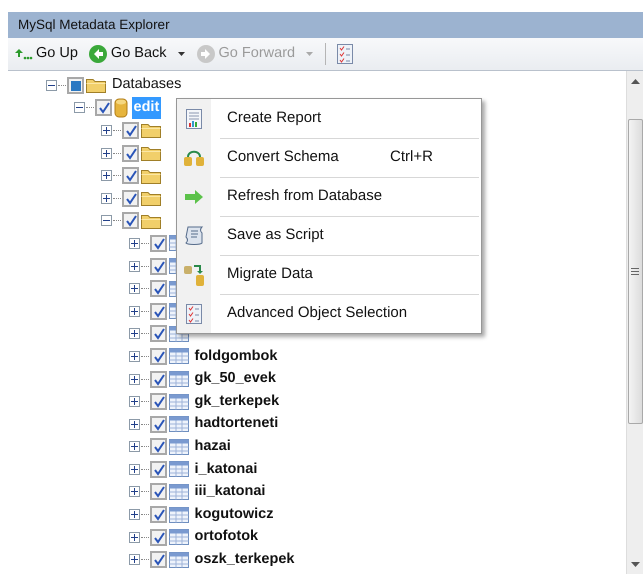  Describe the element at coordinates (635, 271) in the screenshot. I see `scrollbar-thumb` at that location.